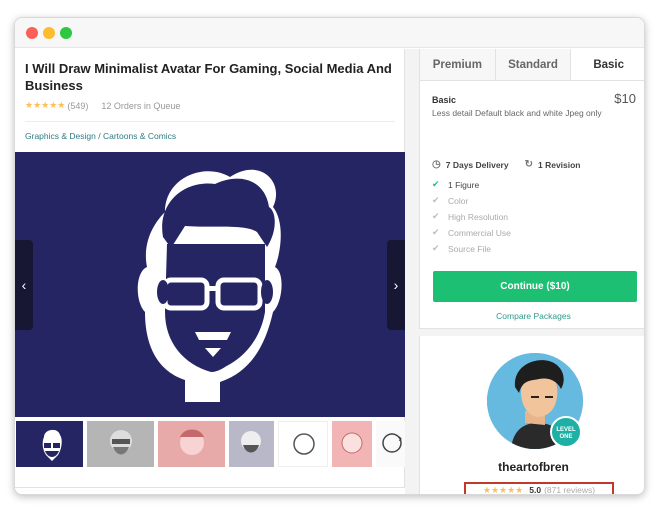  I want to click on maximize-window-button, so click(66, 33).